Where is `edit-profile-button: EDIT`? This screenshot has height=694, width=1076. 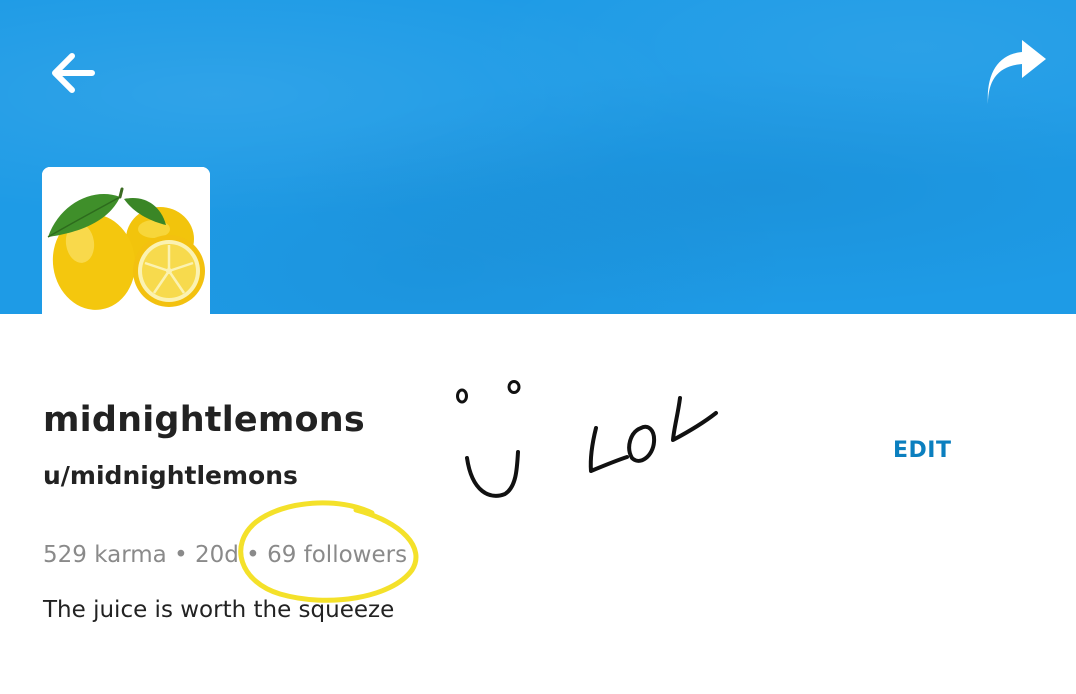 edit-profile-button: EDIT is located at coordinates (922, 450).